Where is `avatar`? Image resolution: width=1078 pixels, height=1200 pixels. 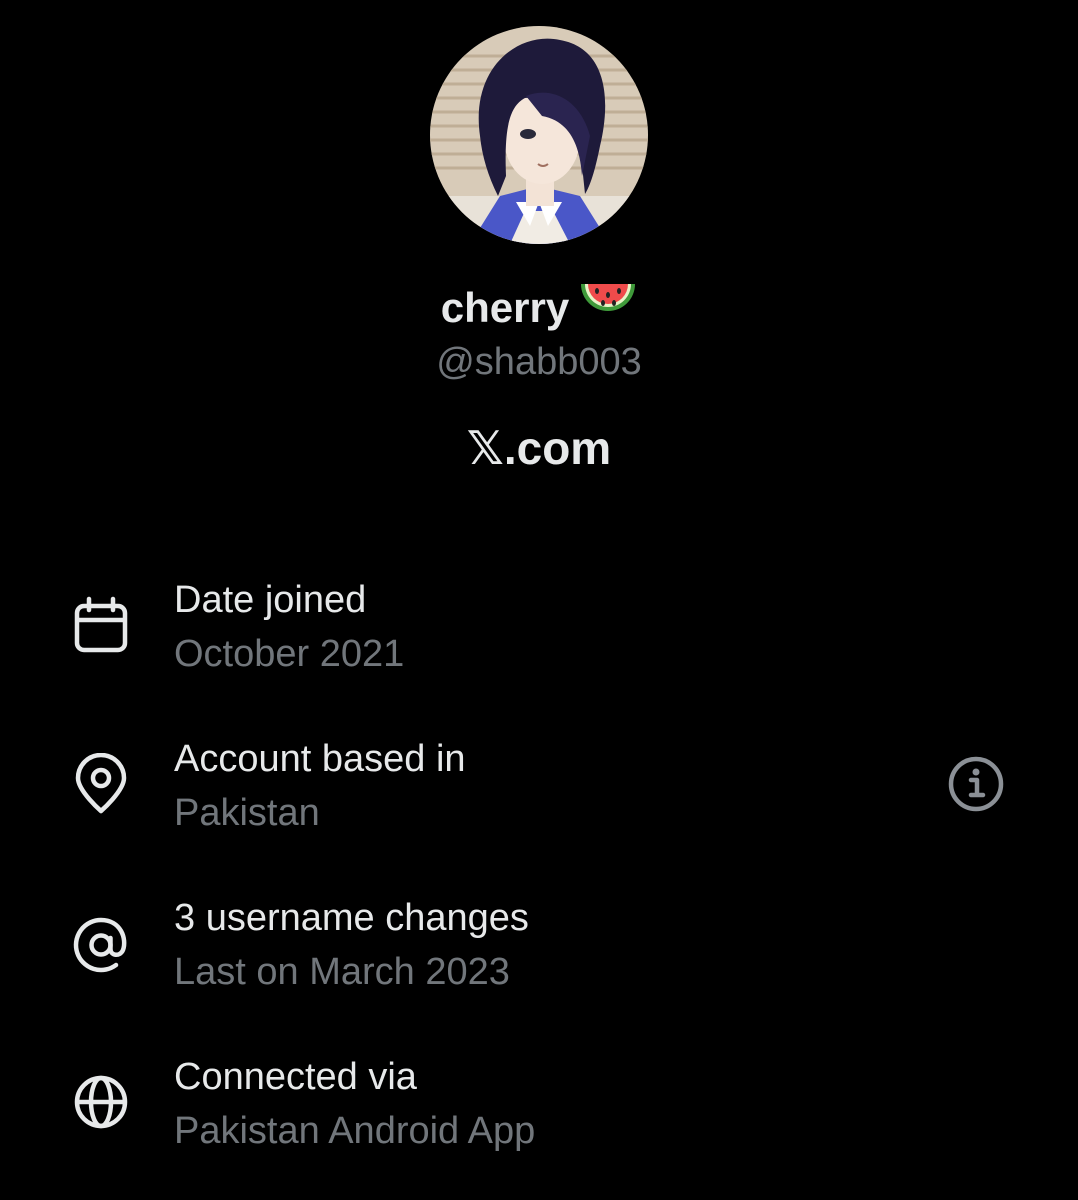 avatar is located at coordinates (539, 135).